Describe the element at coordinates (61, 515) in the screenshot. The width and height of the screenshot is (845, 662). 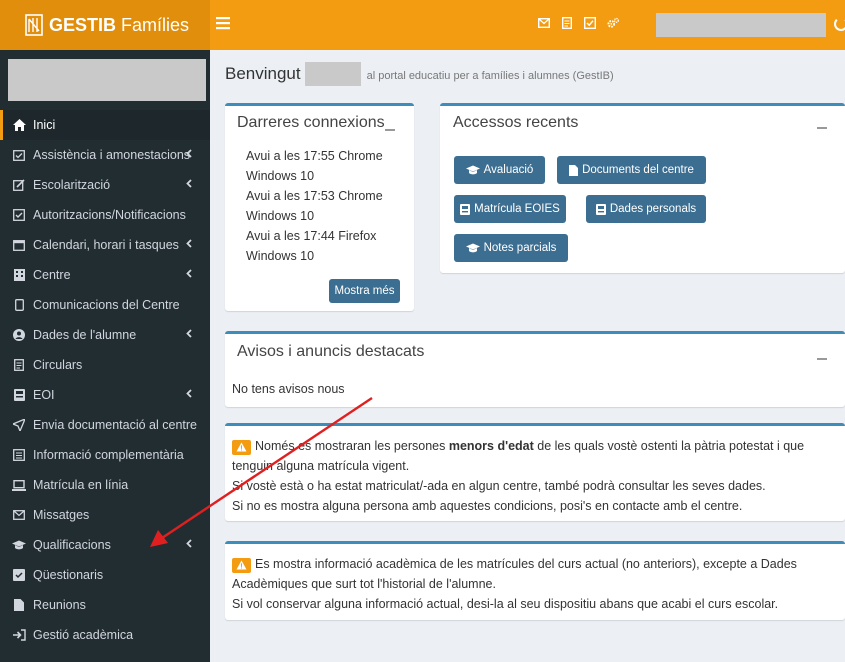
I see `sidebar-item-label: Missatges` at that location.